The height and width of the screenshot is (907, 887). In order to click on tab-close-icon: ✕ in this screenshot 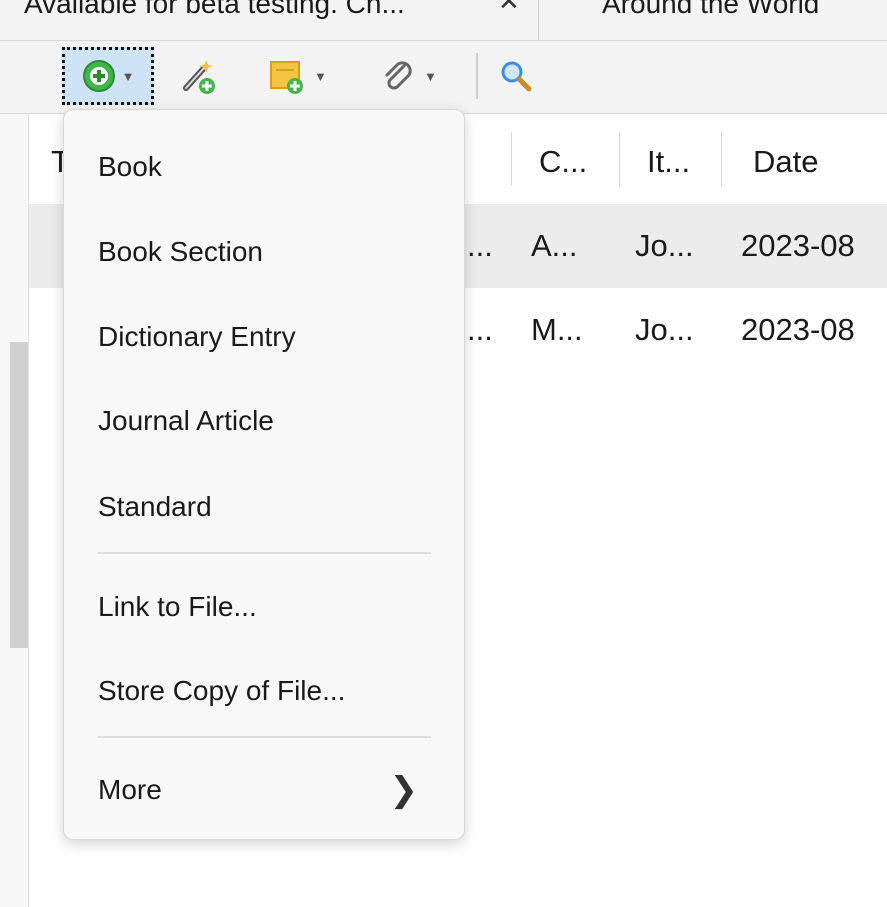, I will do `click(509, 8)`.